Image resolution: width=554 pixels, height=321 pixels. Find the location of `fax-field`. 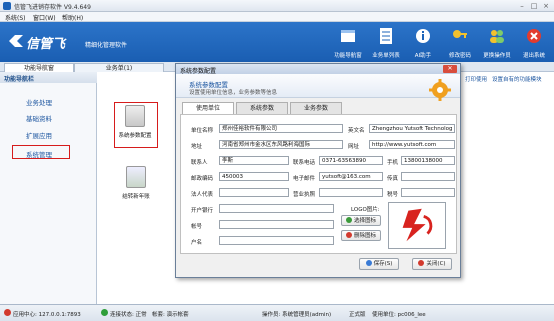

fax-field is located at coordinates (428, 176).